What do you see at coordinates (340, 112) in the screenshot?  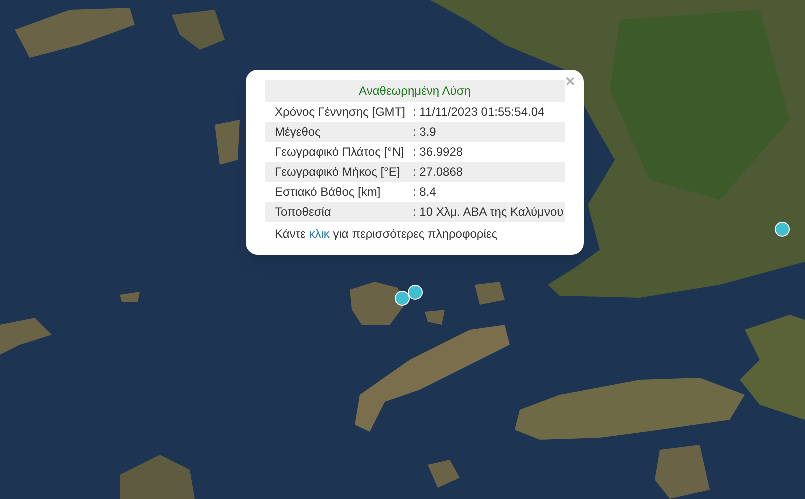 I see `field-label: Χρόνος Γέννησης [GMT]` at bounding box center [340, 112].